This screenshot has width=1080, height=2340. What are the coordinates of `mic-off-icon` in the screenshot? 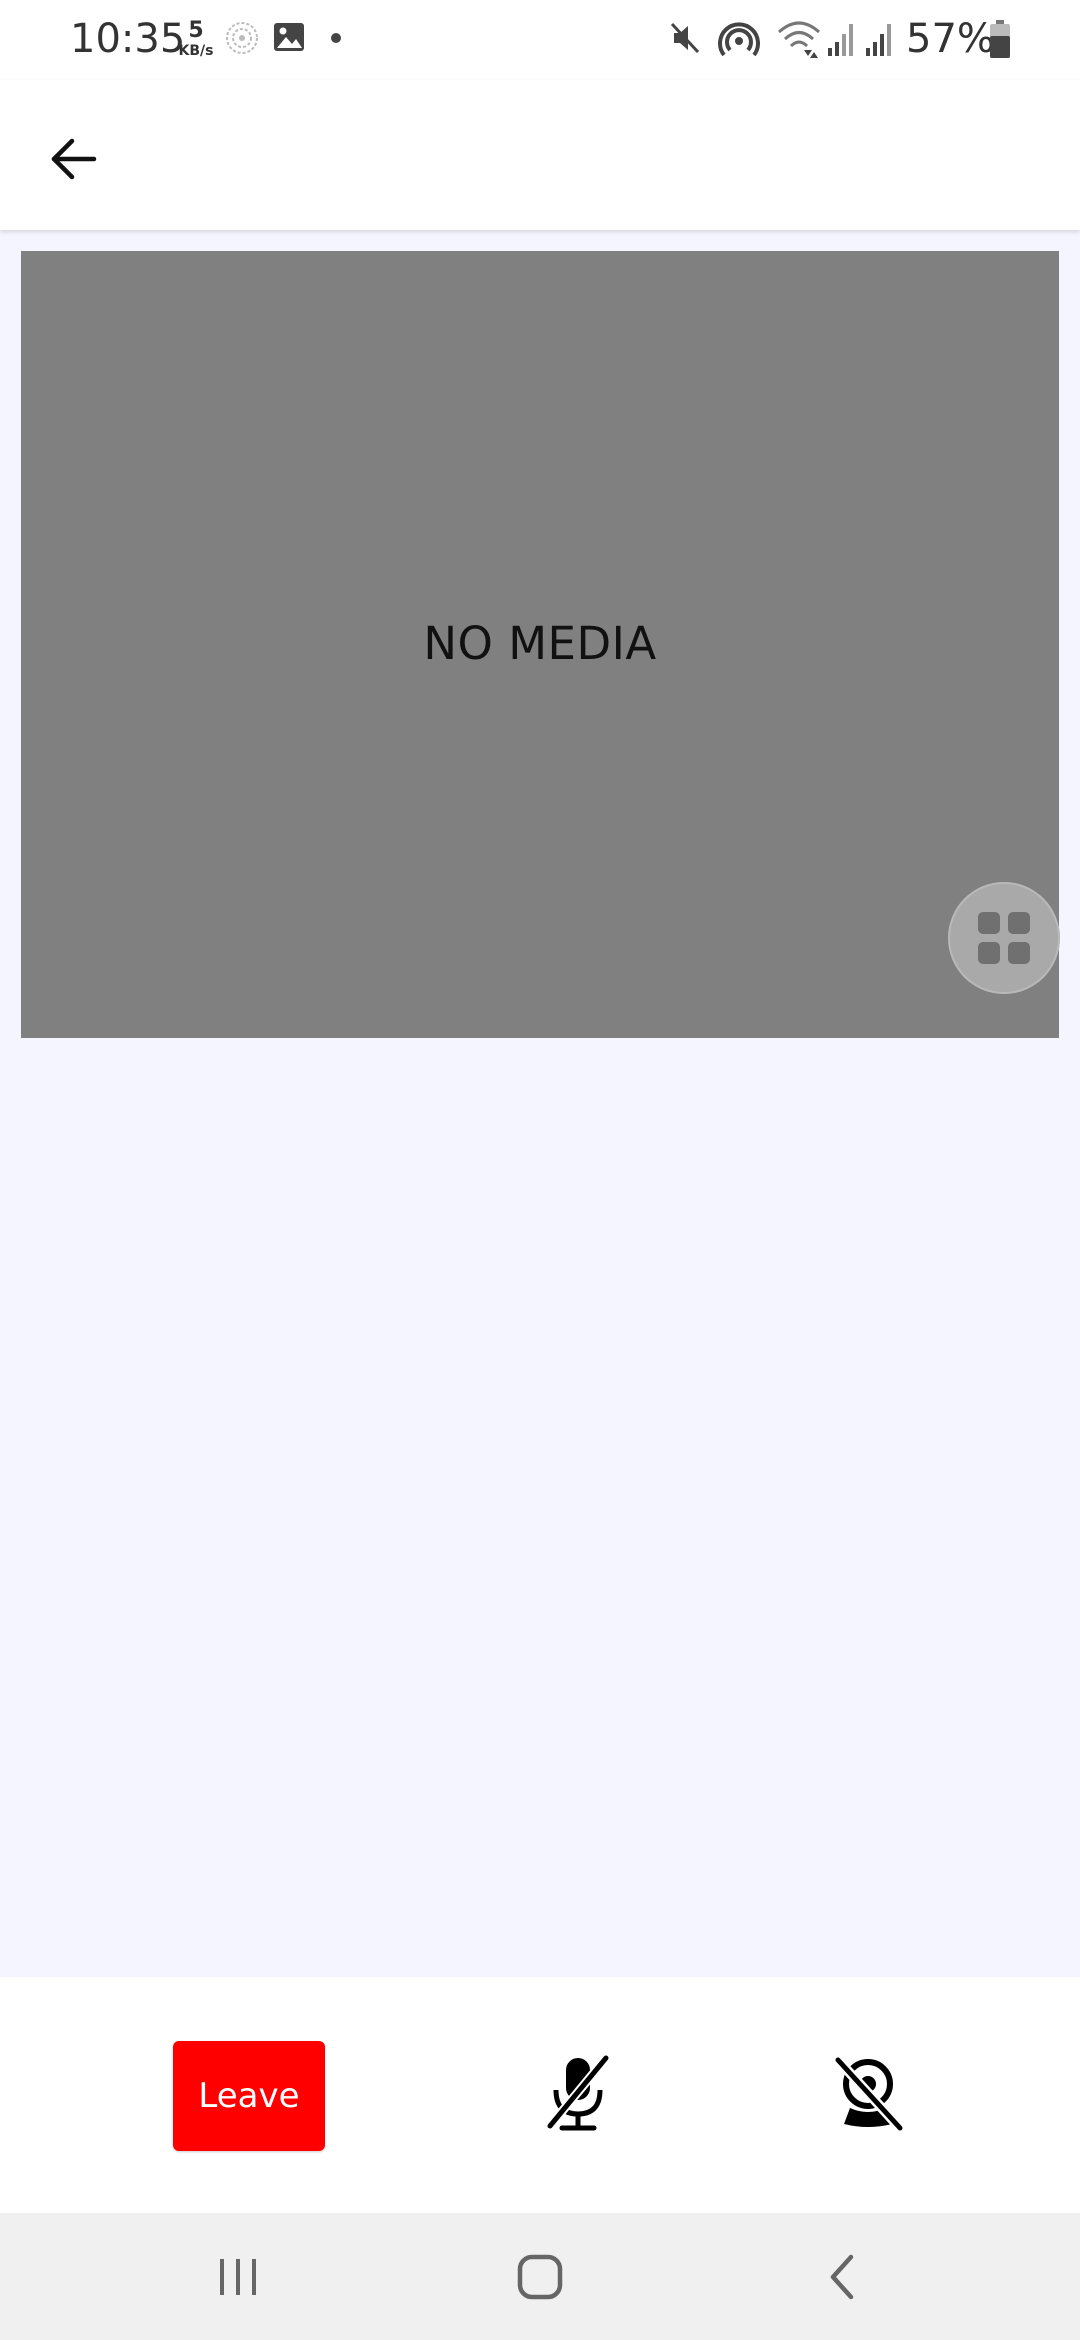 It's located at (578, 2093).